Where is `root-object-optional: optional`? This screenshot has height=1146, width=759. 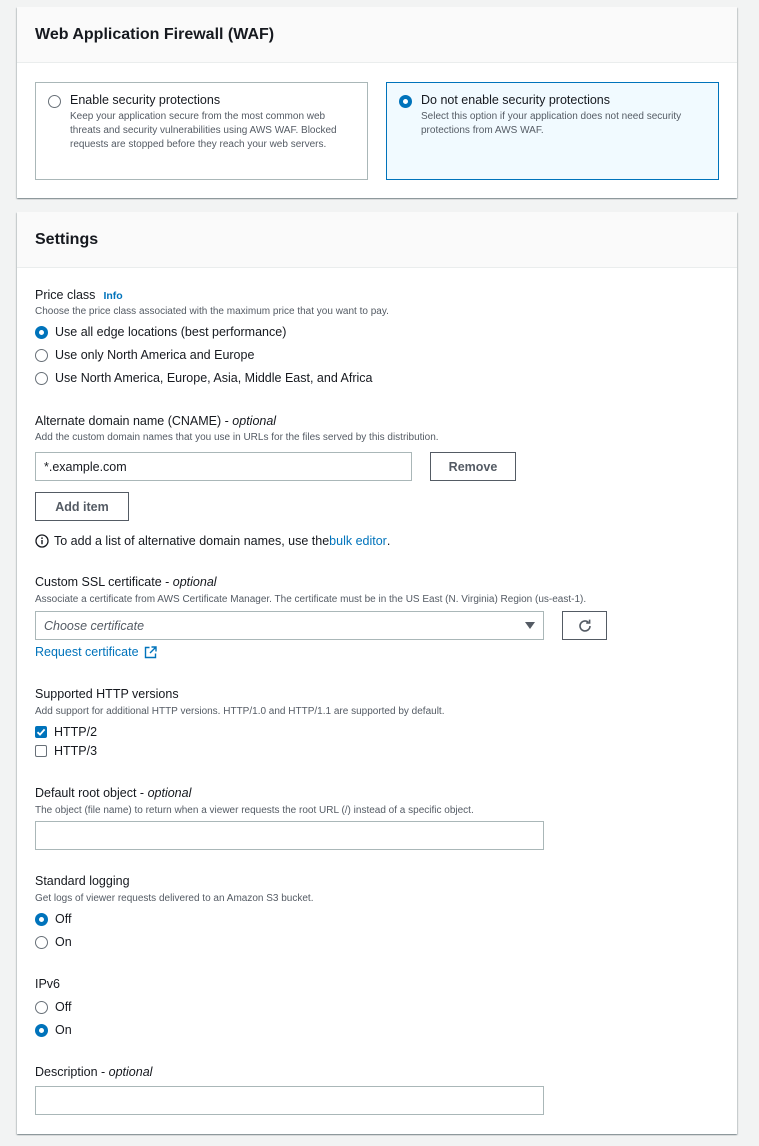 root-object-optional: optional is located at coordinates (169, 793).